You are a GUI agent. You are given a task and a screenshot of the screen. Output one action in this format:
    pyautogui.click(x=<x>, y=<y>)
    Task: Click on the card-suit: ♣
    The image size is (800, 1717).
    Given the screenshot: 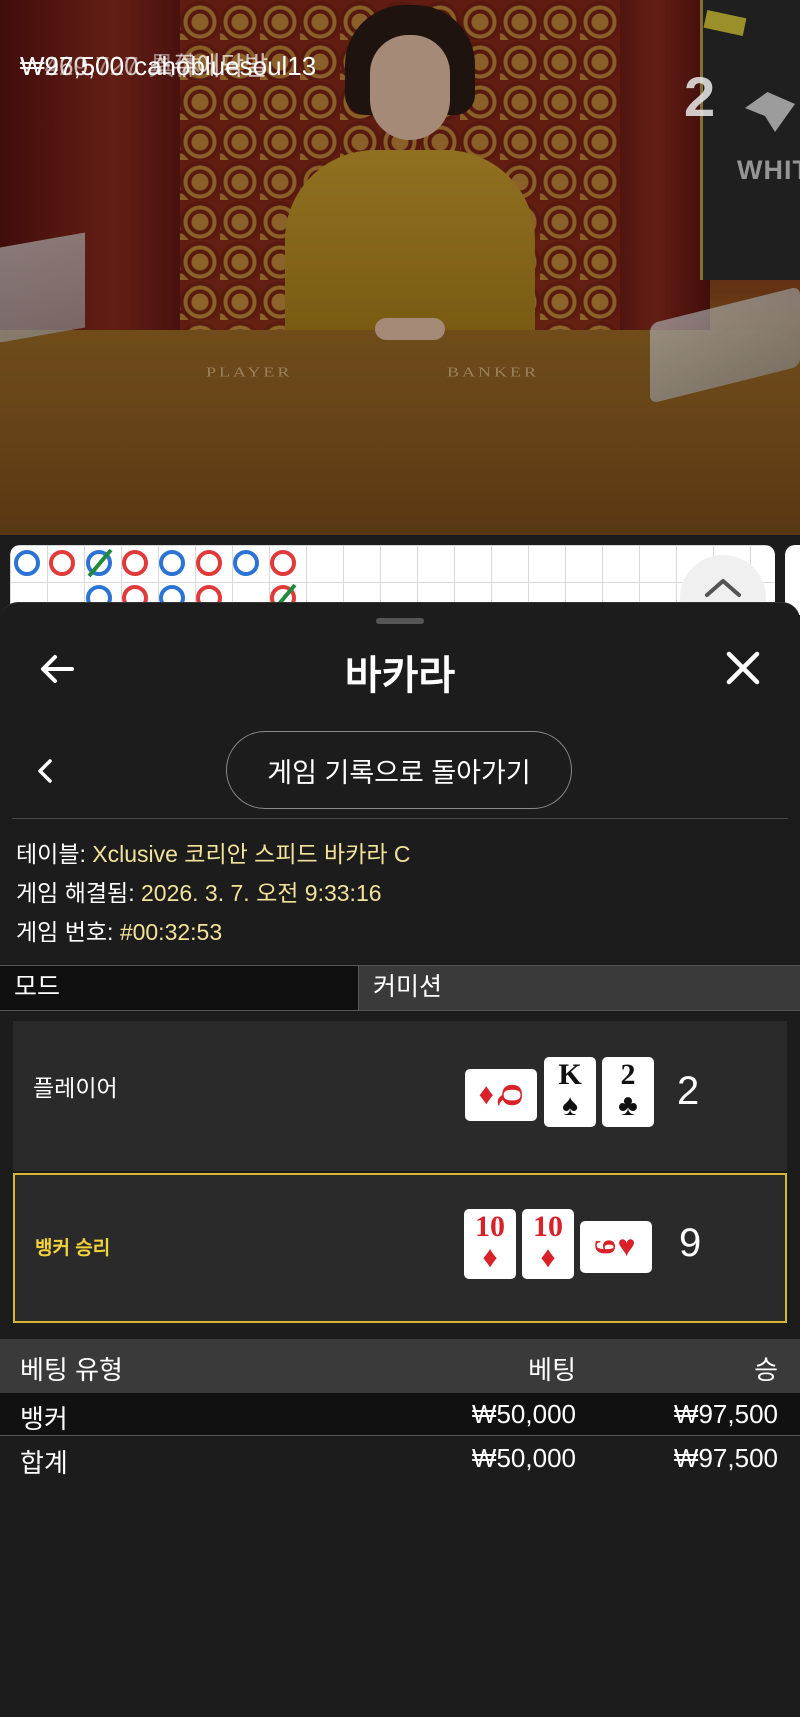 What is the action you would take?
    pyautogui.click(x=628, y=1105)
    